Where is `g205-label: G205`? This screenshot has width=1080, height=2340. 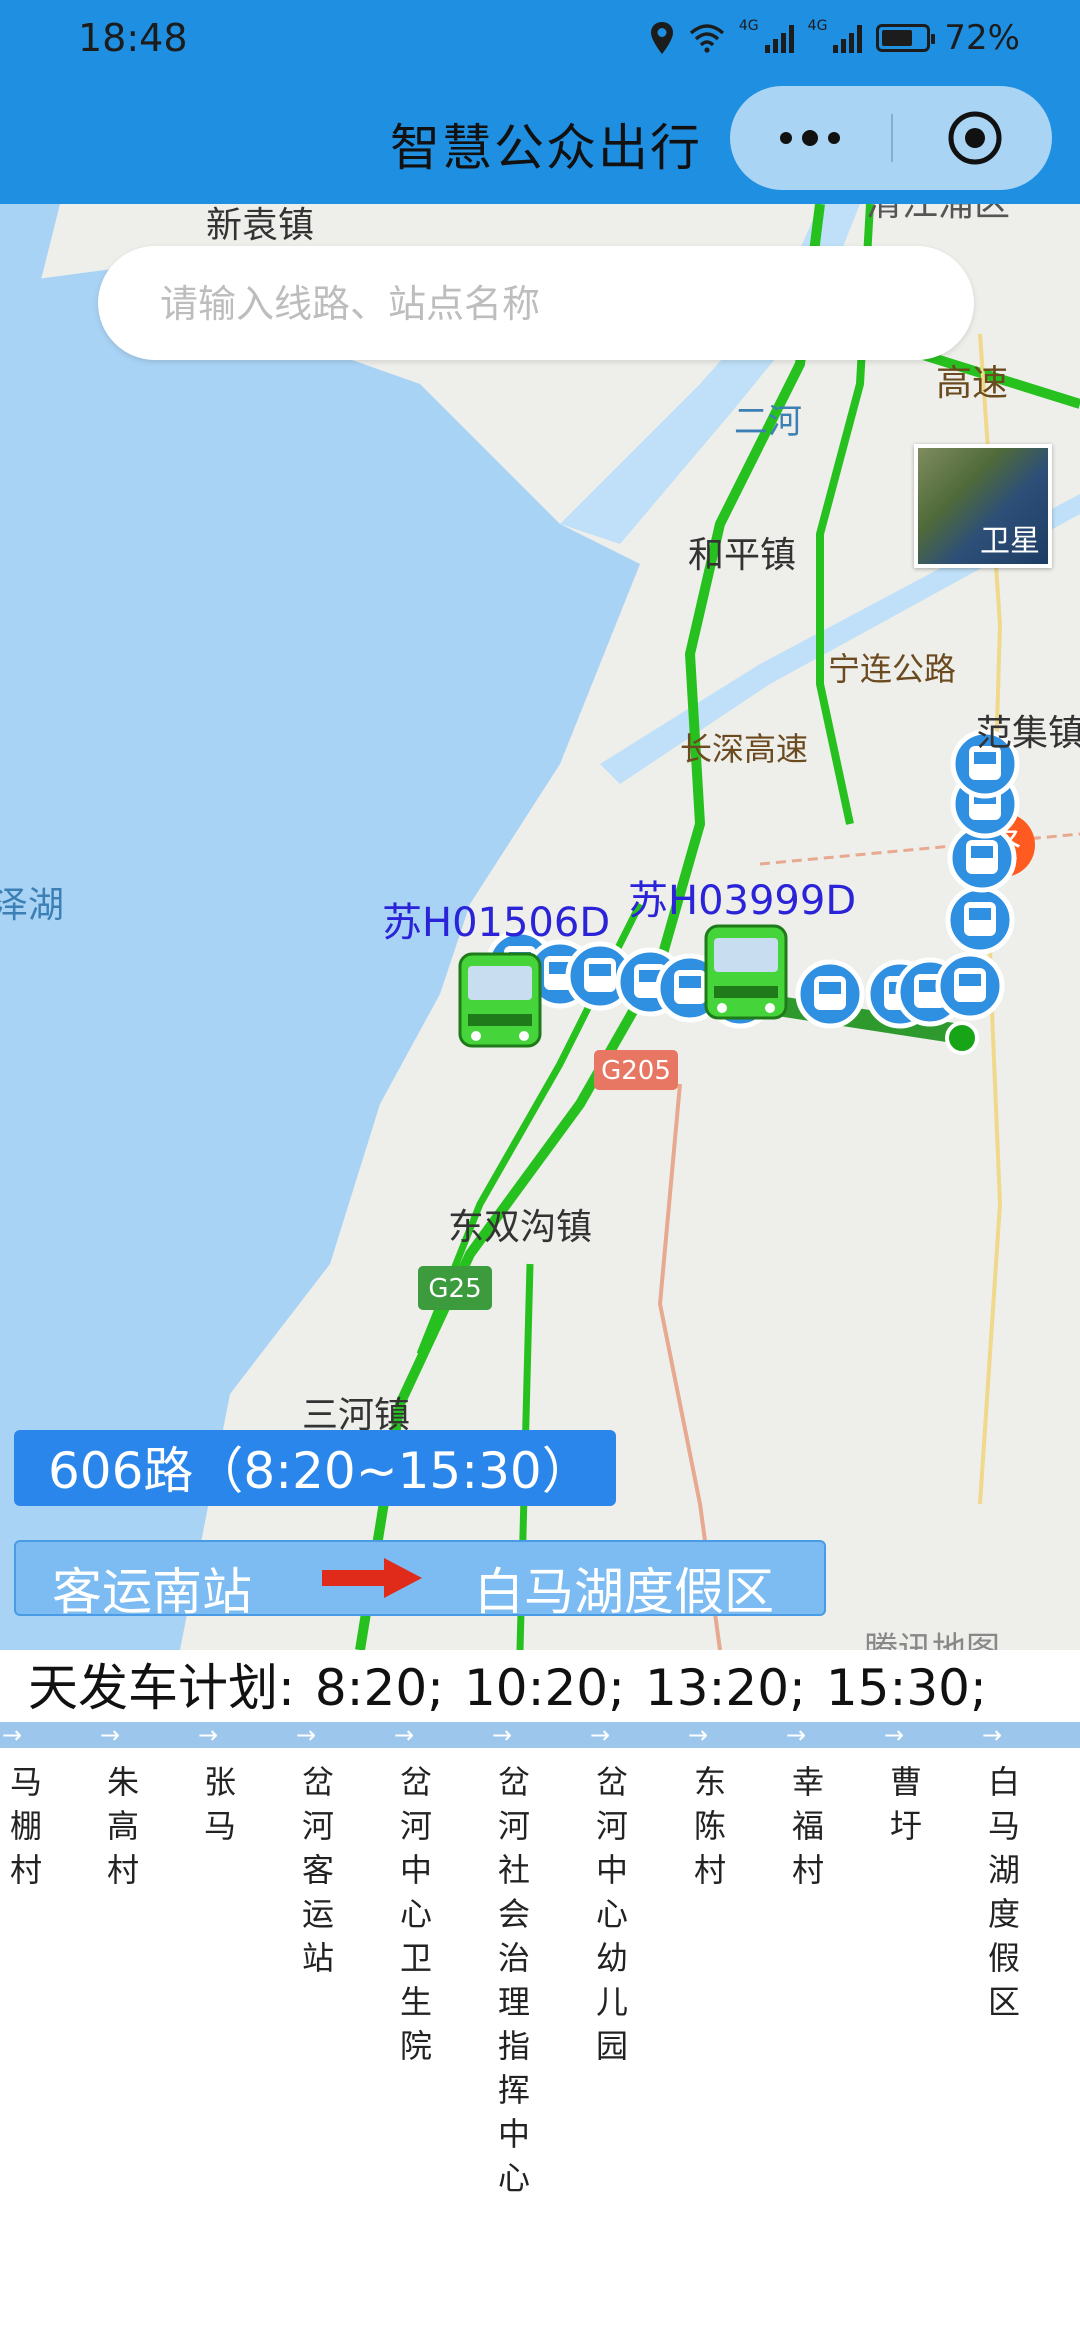
g205-label: G205 is located at coordinates (636, 1071).